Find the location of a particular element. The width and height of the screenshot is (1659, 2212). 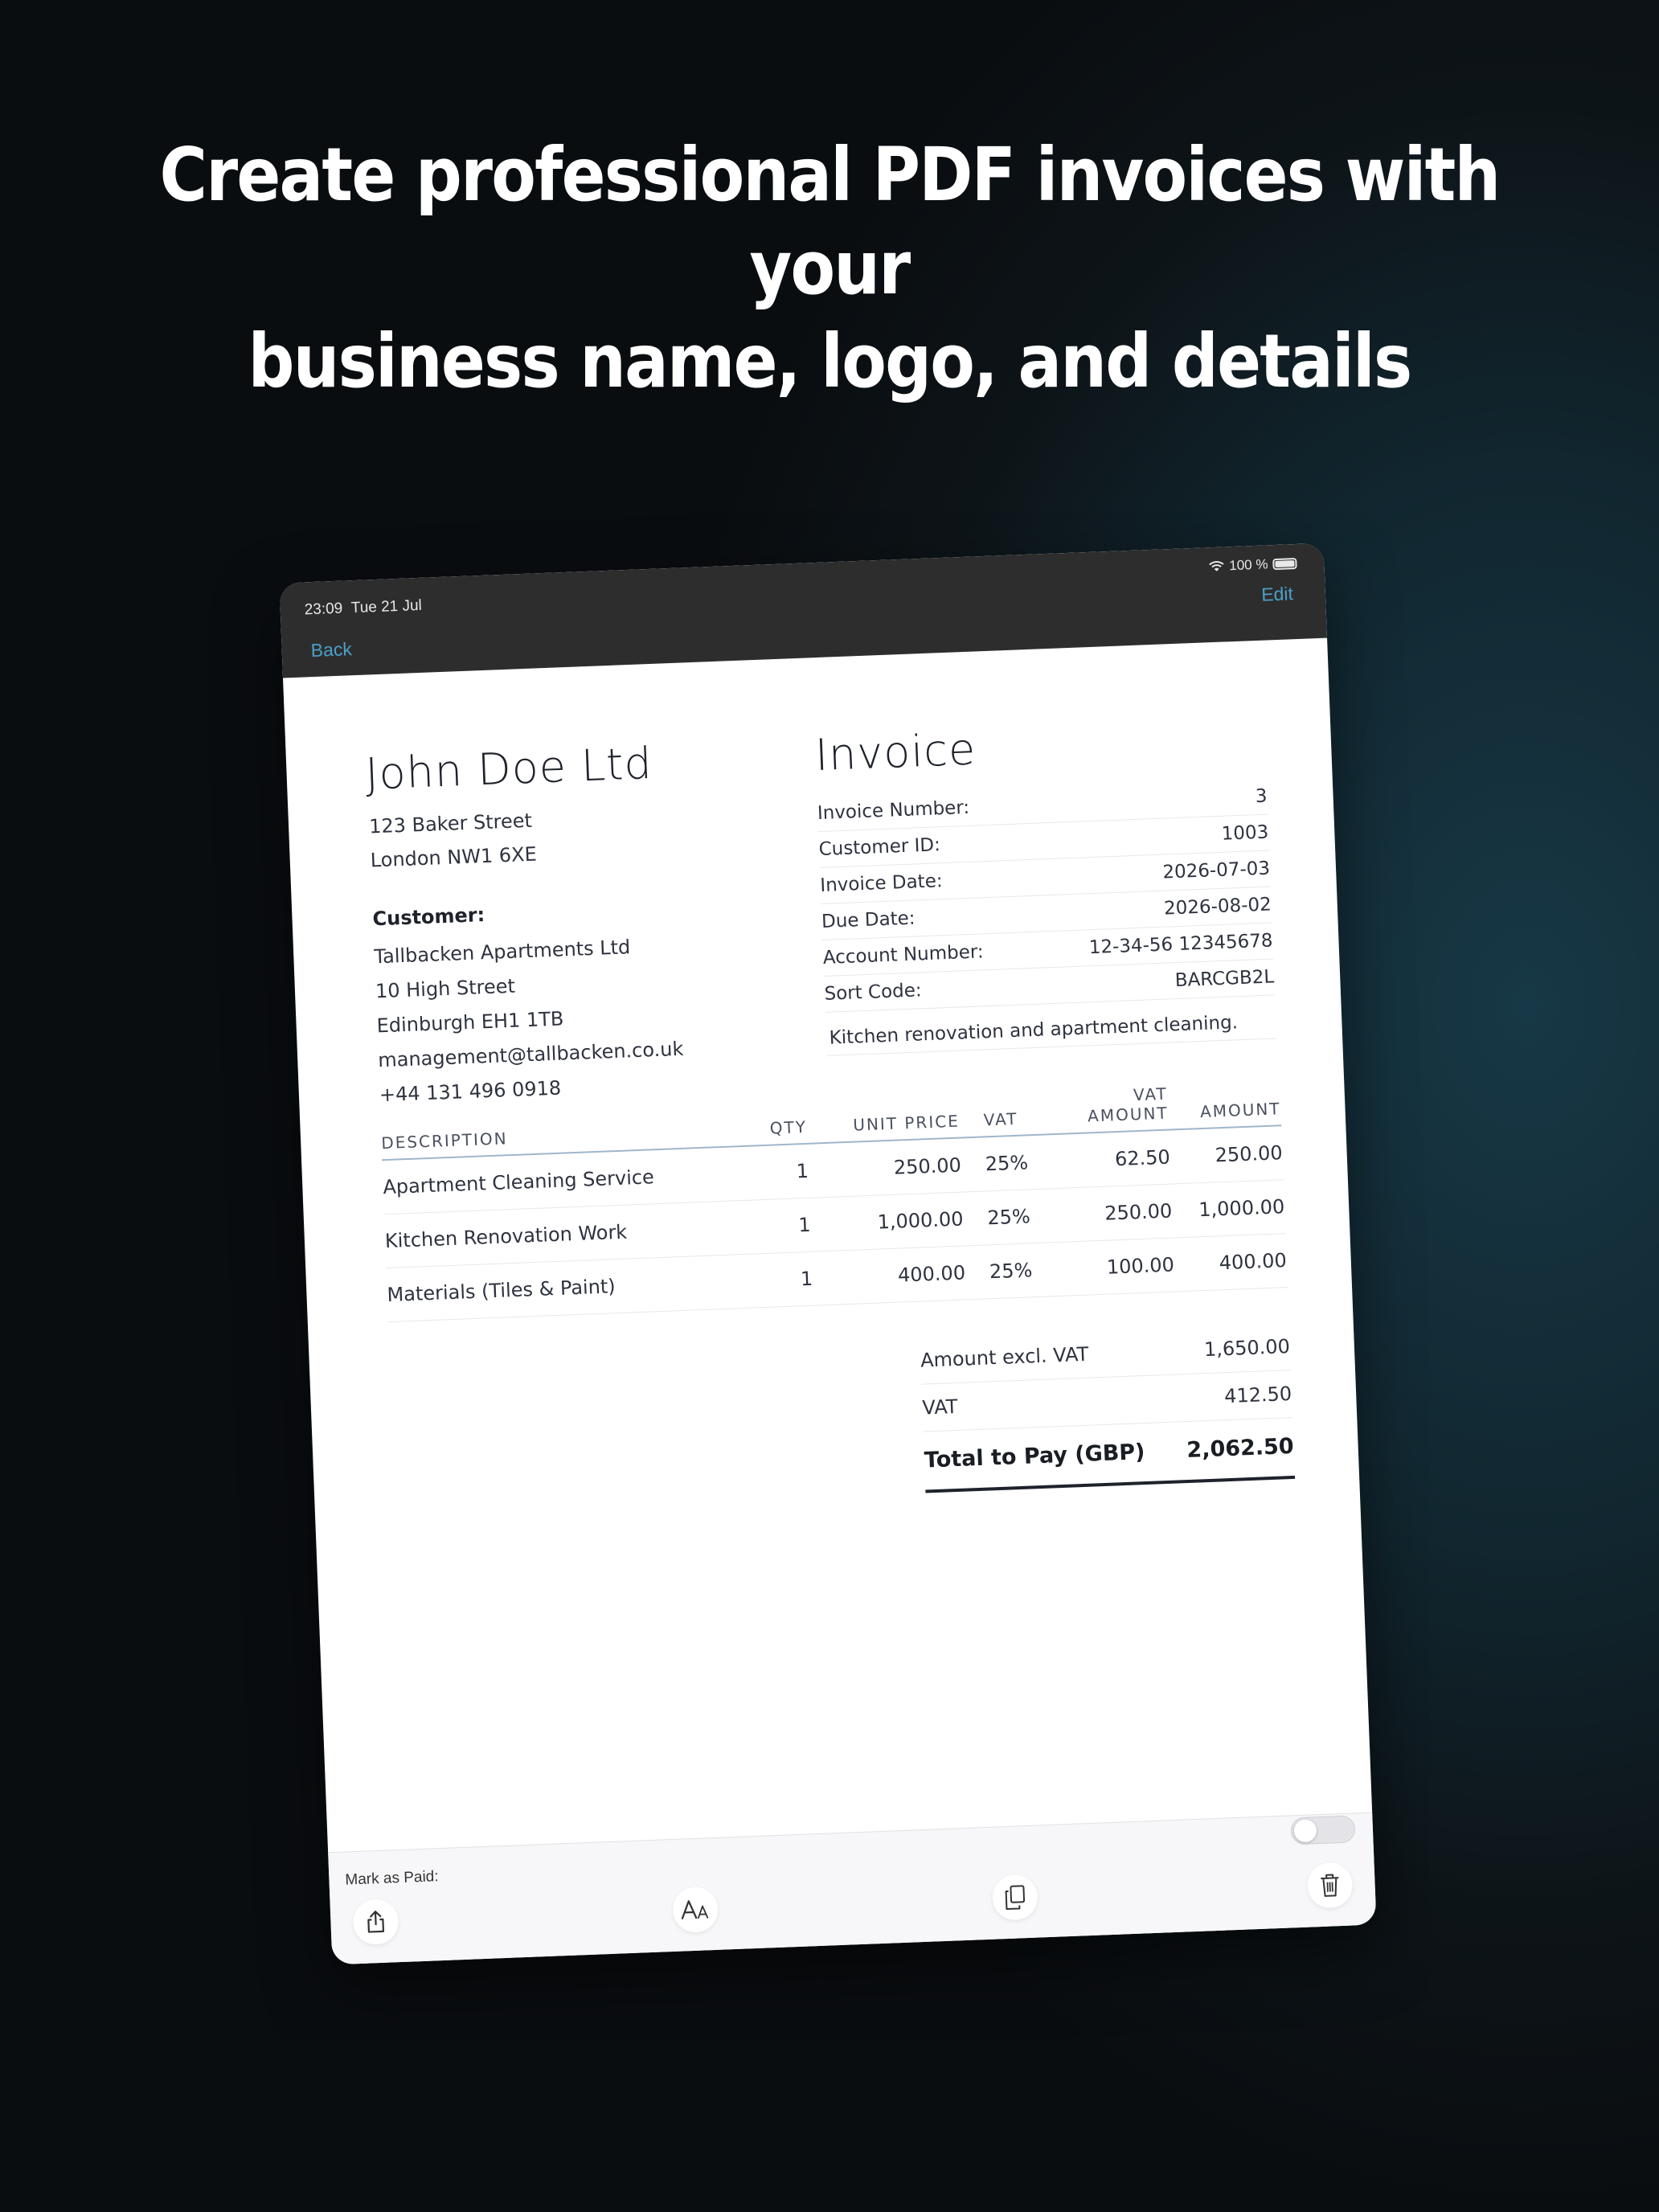

share-icon is located at coordinates (376, 1922).